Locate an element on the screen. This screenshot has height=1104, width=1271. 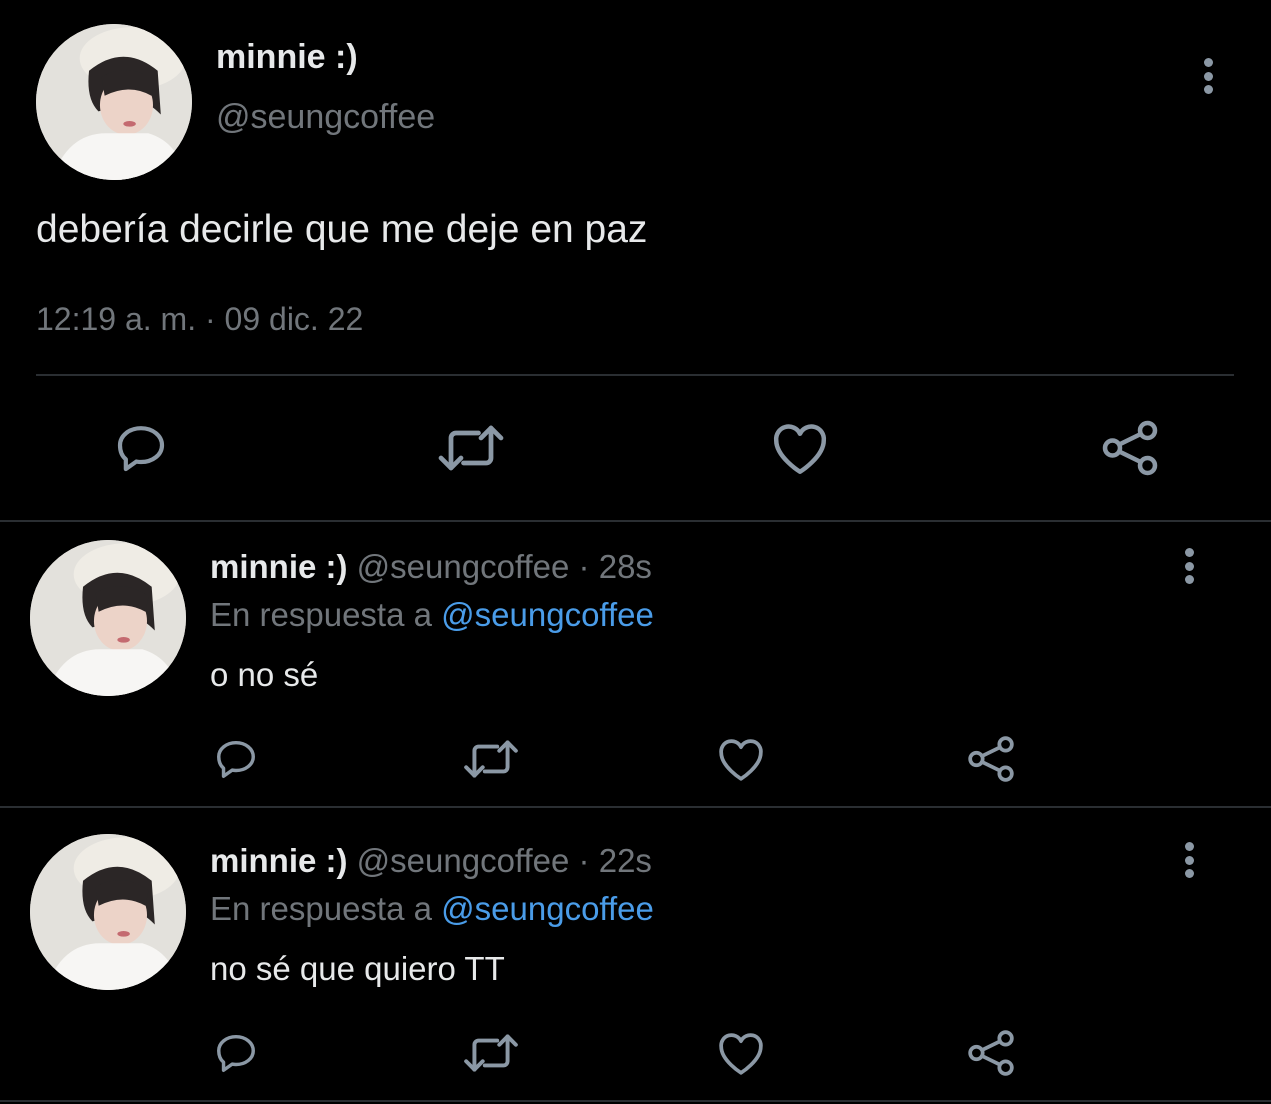
reply-header: minnie :) @seungcoffee · 28s is located at coordinates (431, 567).